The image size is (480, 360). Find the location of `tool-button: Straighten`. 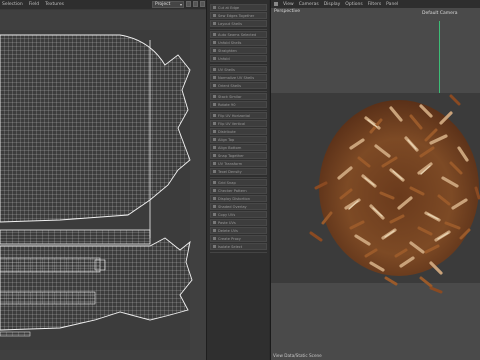

tool-button: Straighten is located at coordinates (238, 50).